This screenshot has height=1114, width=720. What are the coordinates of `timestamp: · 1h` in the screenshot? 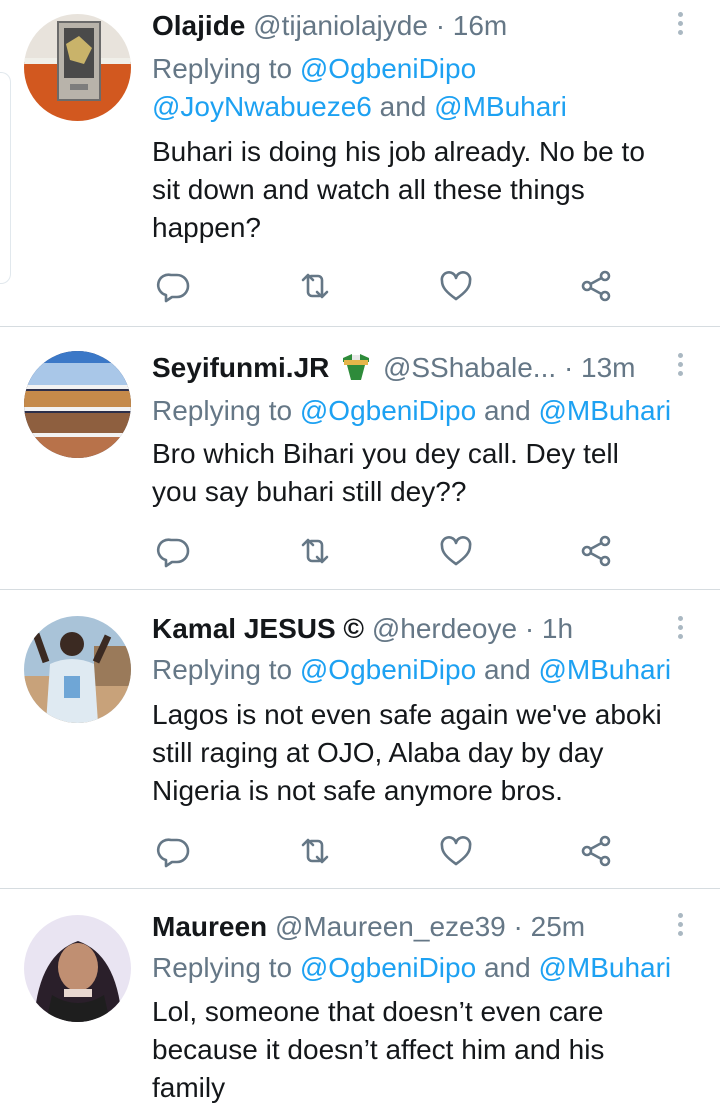 It's located at (549, 628).